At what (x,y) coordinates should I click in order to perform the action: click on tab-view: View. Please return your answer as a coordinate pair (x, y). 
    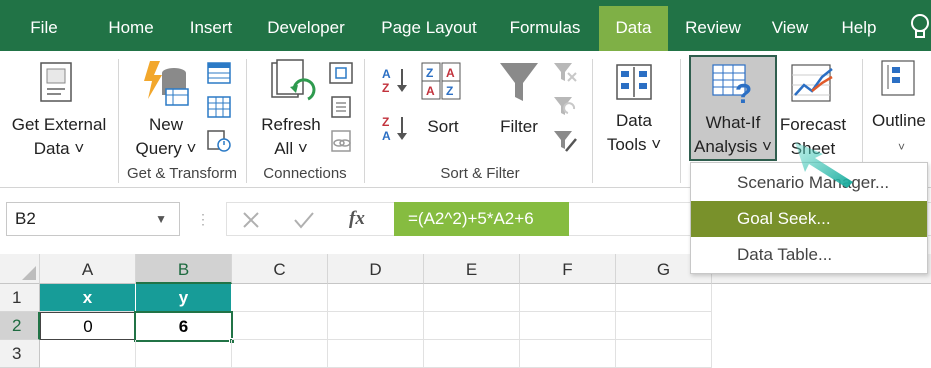
    Looking at the image, I should click on (790, 25).